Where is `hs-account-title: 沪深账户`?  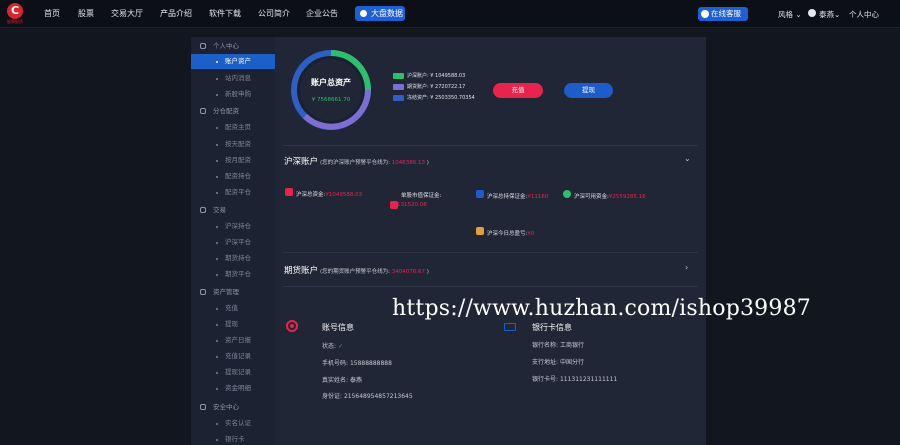 hs-account-title: 沪深账户 is located at coordinates (301, 162).